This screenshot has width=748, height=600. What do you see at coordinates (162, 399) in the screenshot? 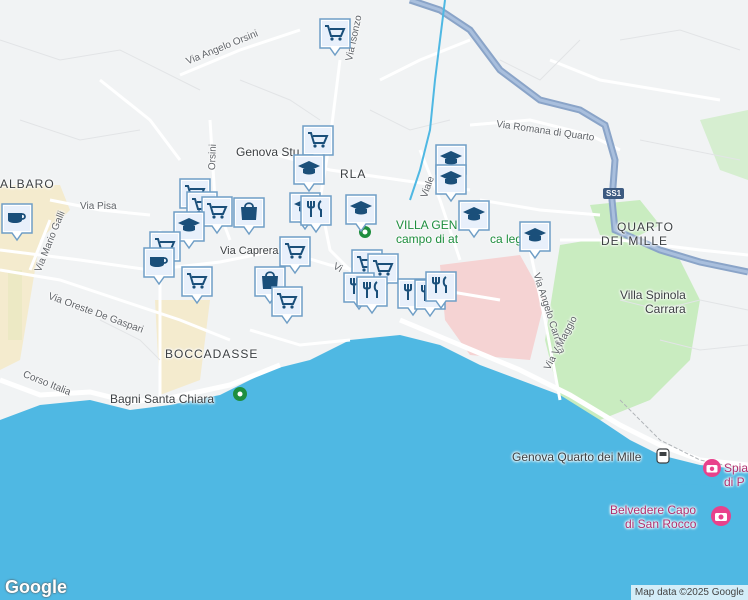
I see `label-bagni-santa-chiara: Bagni Santa Chiara` at bounding box center [162, 399].